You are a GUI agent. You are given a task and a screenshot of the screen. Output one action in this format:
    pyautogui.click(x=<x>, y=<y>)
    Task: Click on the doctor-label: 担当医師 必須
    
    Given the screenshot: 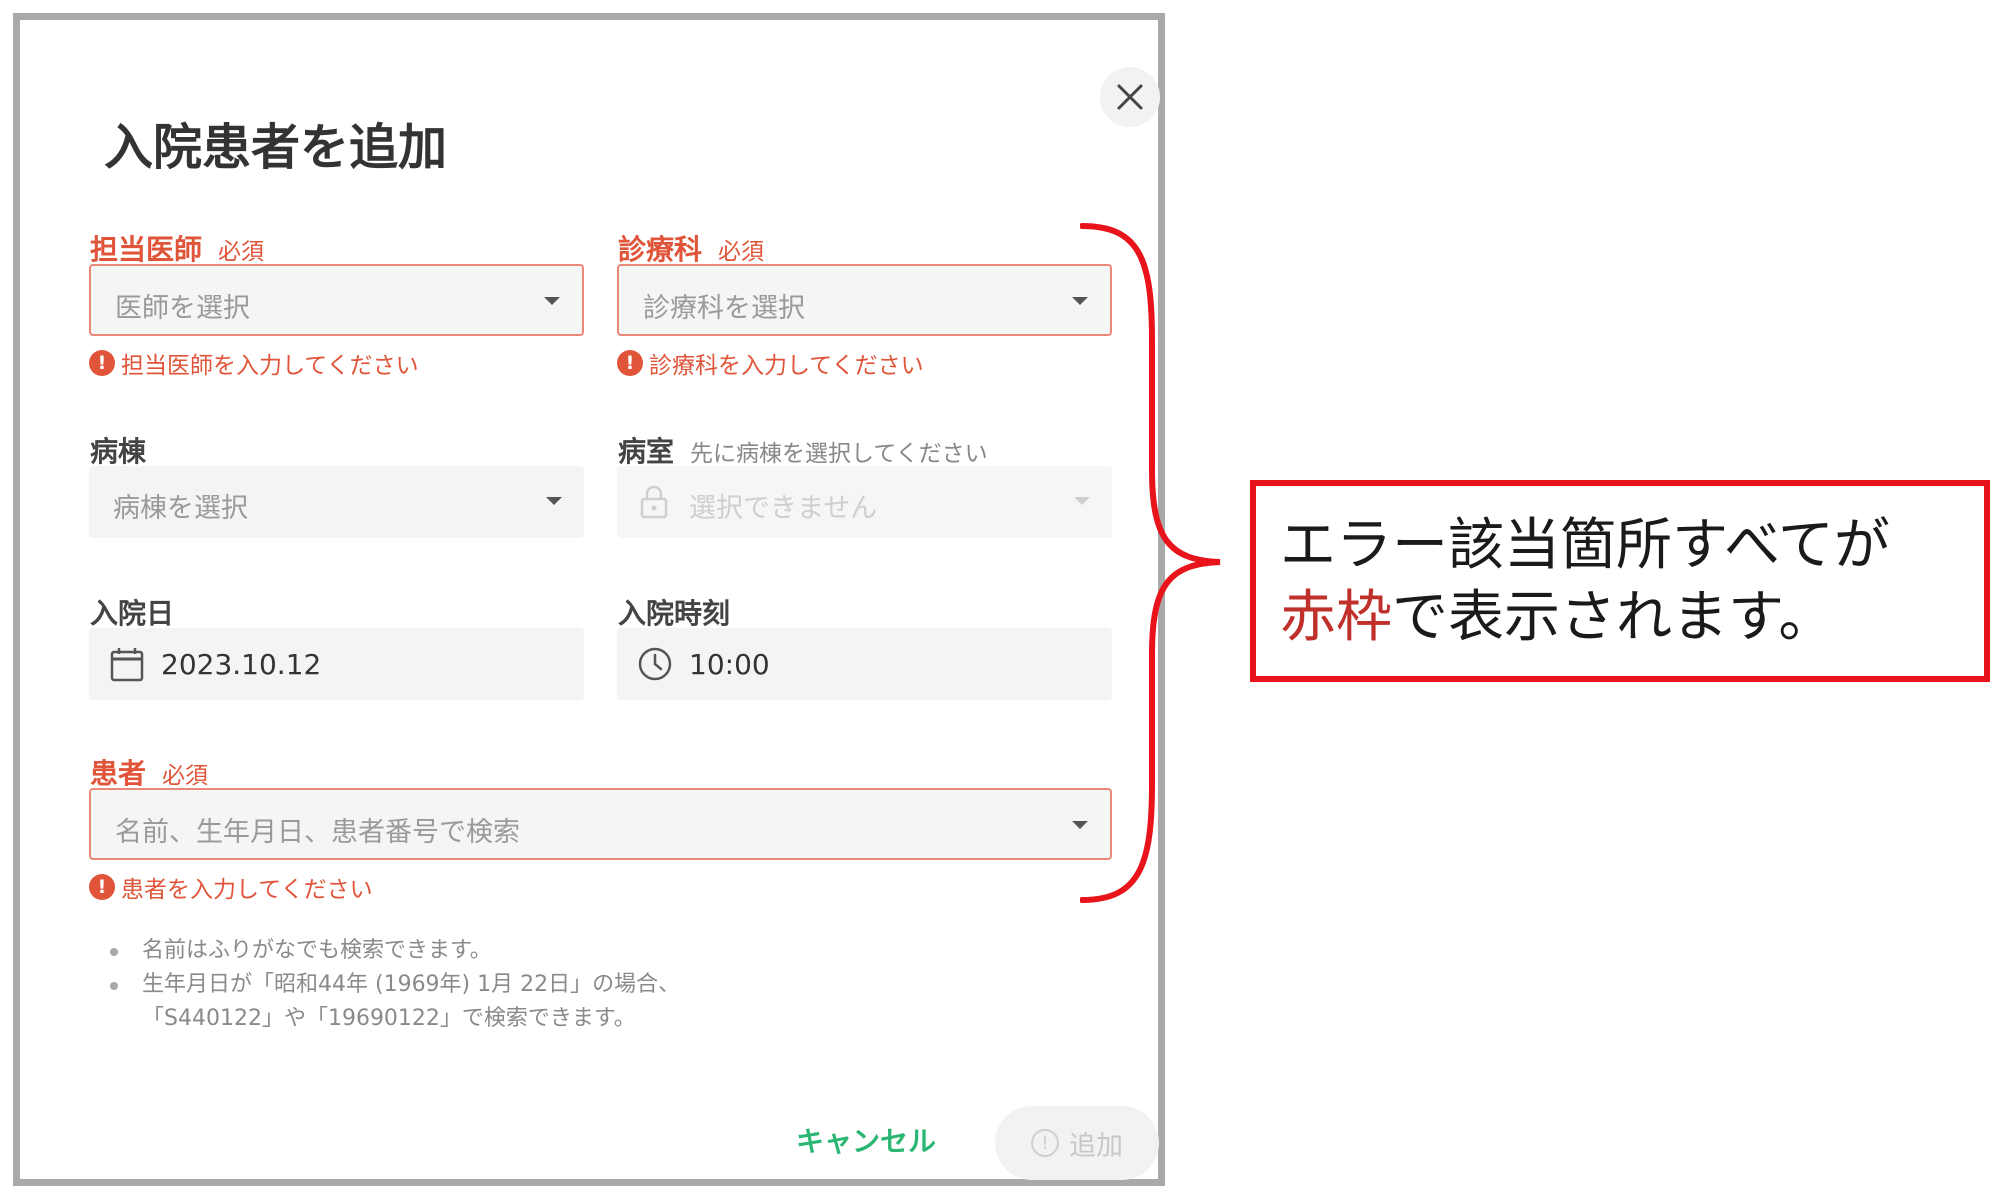 What is the action you would take?
    pyautogui.click(x=177, y=248)
    